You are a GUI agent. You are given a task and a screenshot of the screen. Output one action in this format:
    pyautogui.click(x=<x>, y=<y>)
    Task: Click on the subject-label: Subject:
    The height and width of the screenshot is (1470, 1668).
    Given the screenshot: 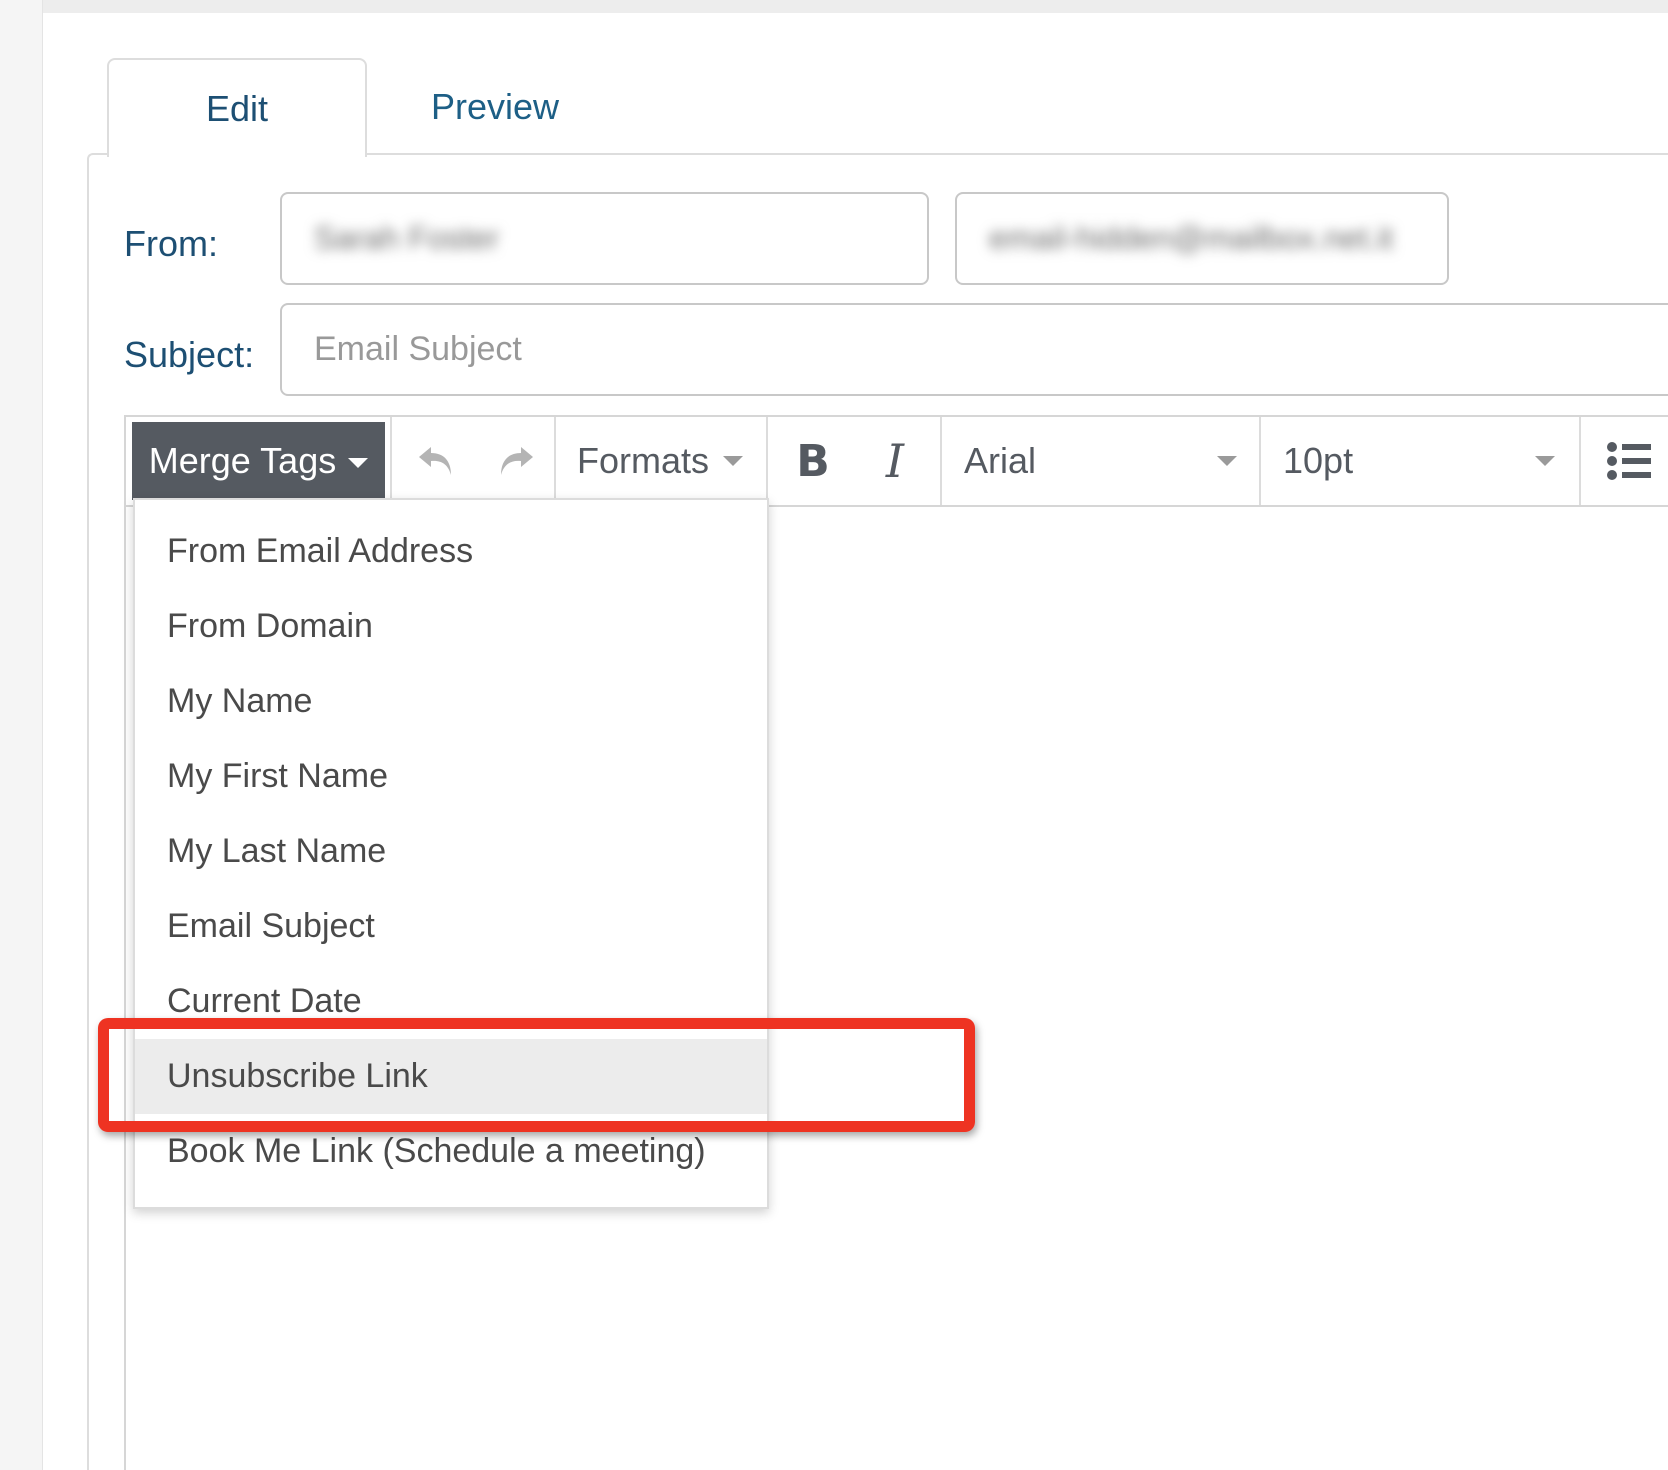 What is the action you would take?
    pyautogui.click(x=189, y=354)
    